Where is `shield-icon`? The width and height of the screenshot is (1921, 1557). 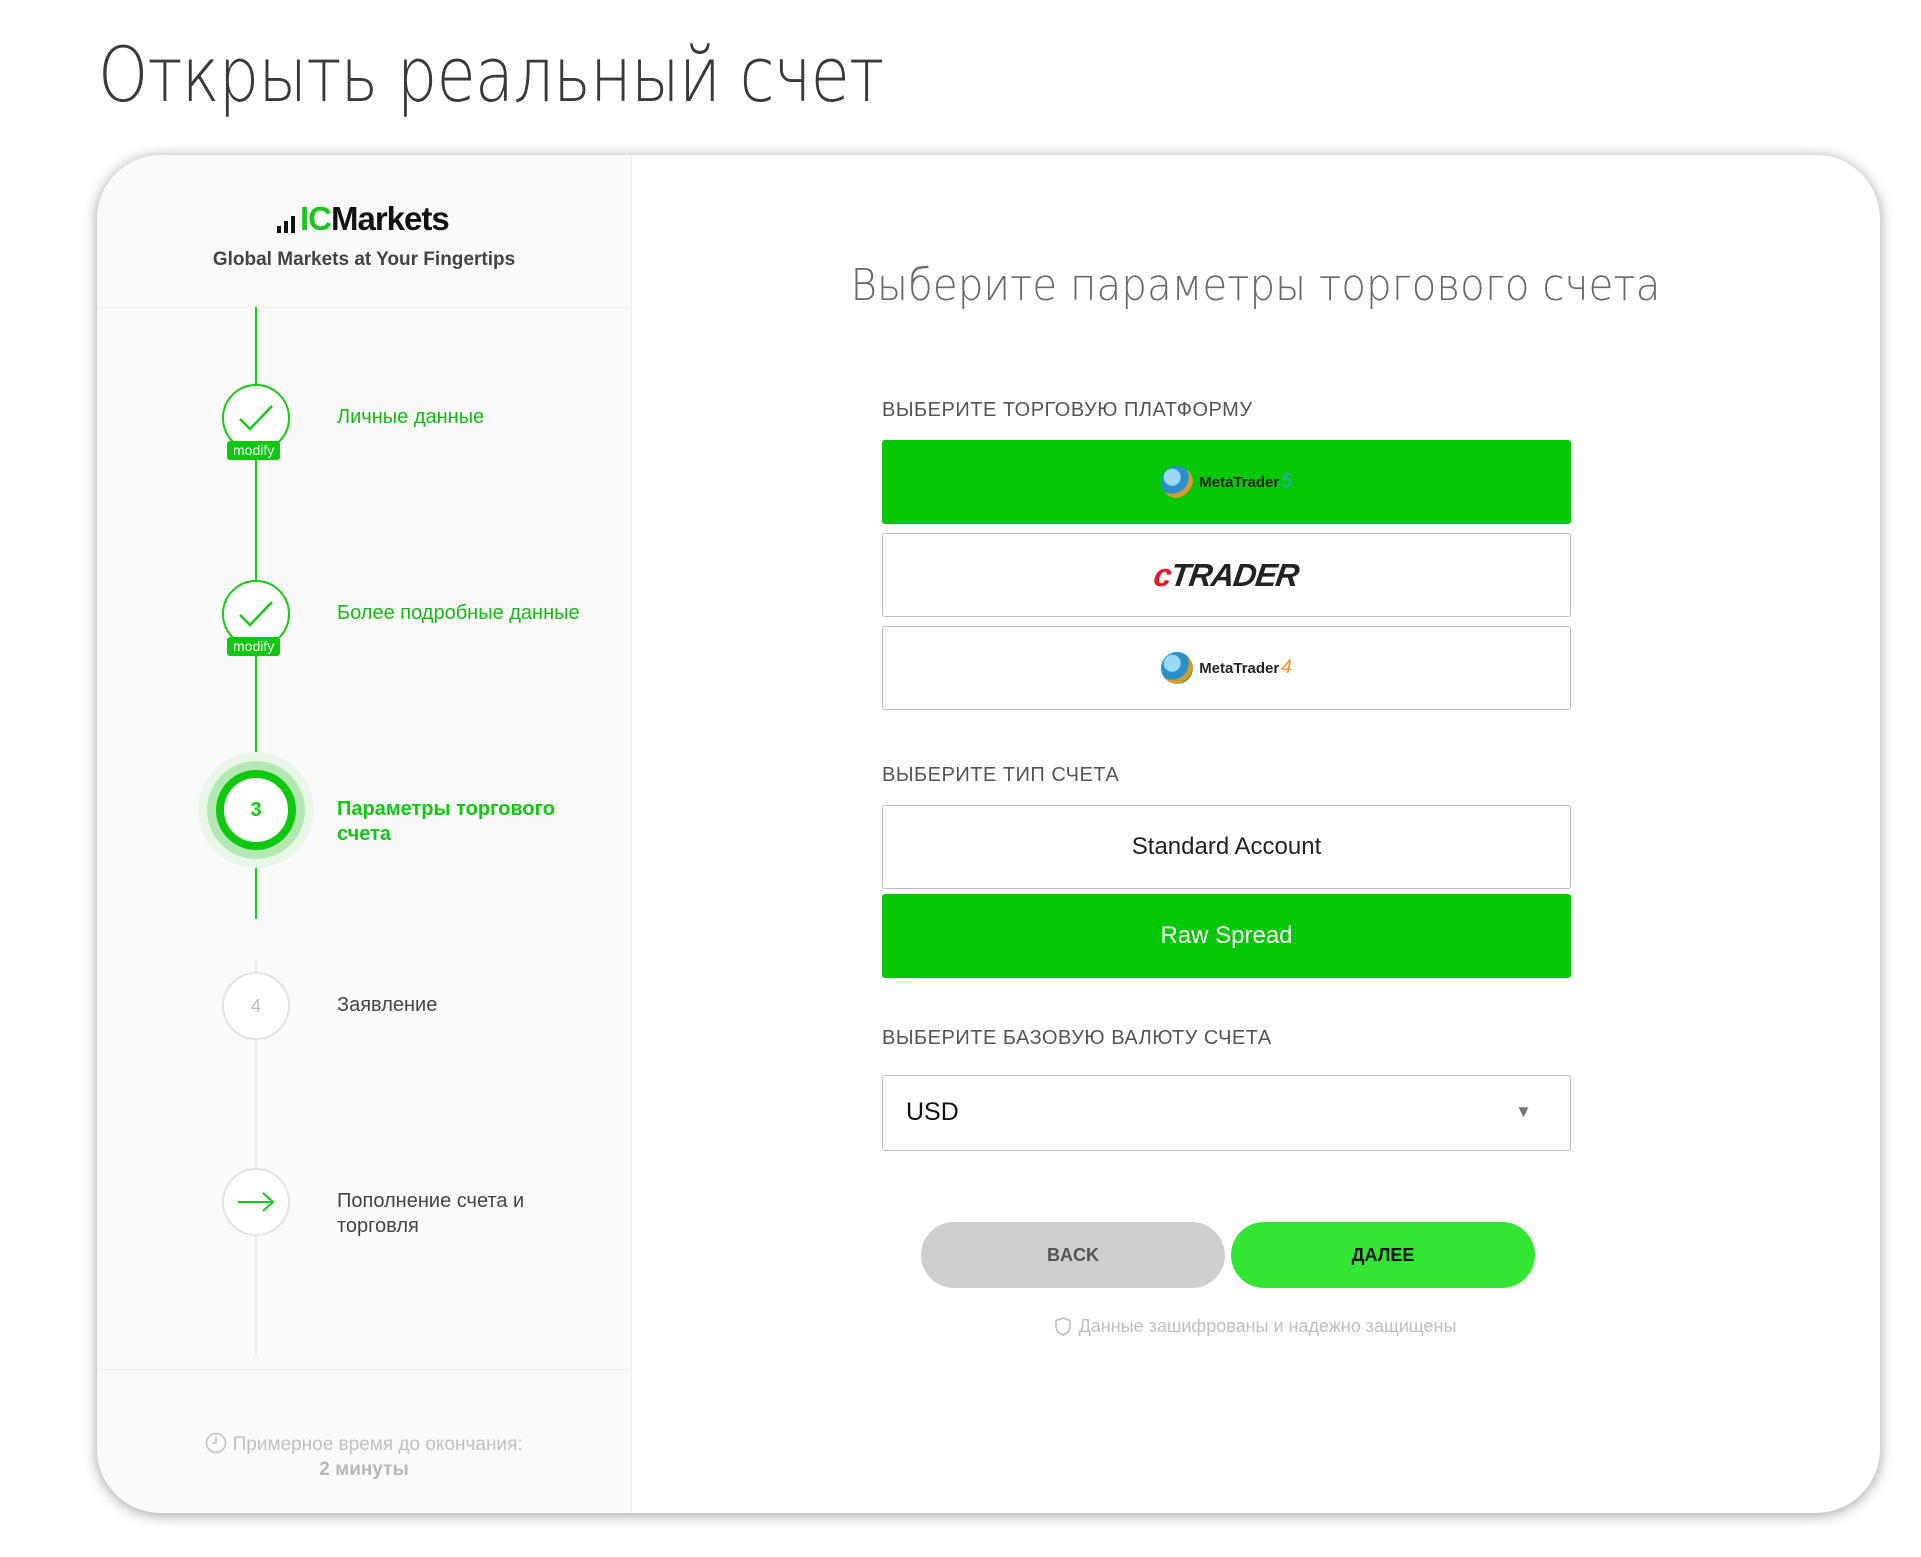
shield-icon is located at coordinates (1062, 1326).